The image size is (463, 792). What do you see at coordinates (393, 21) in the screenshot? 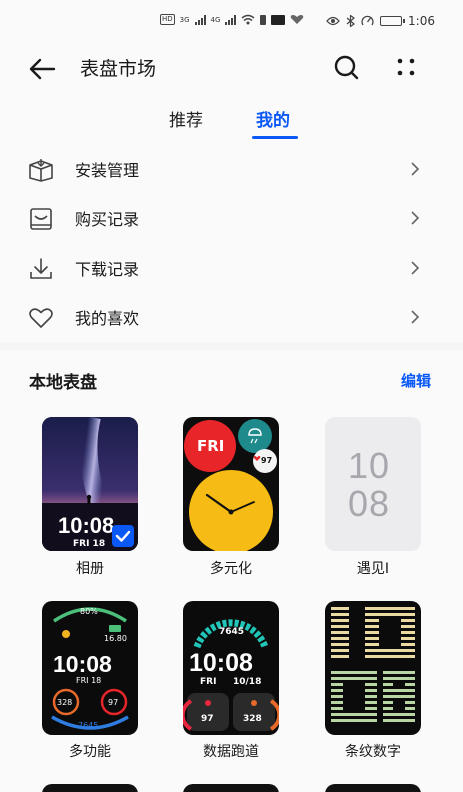
I see `battery-icon` at bounding box center [393, 21].